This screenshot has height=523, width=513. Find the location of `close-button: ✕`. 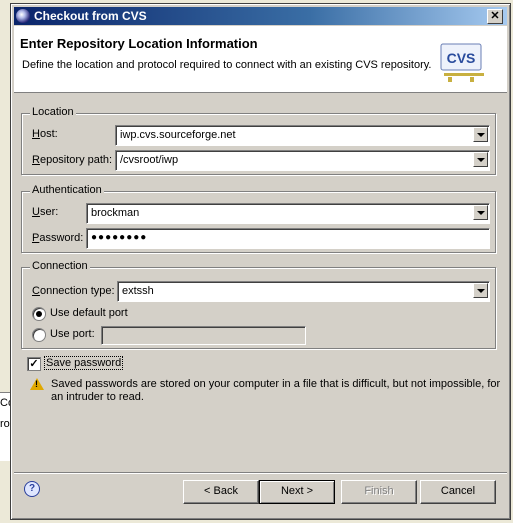

close-button: ✕ is located at coordinates (495, 16).